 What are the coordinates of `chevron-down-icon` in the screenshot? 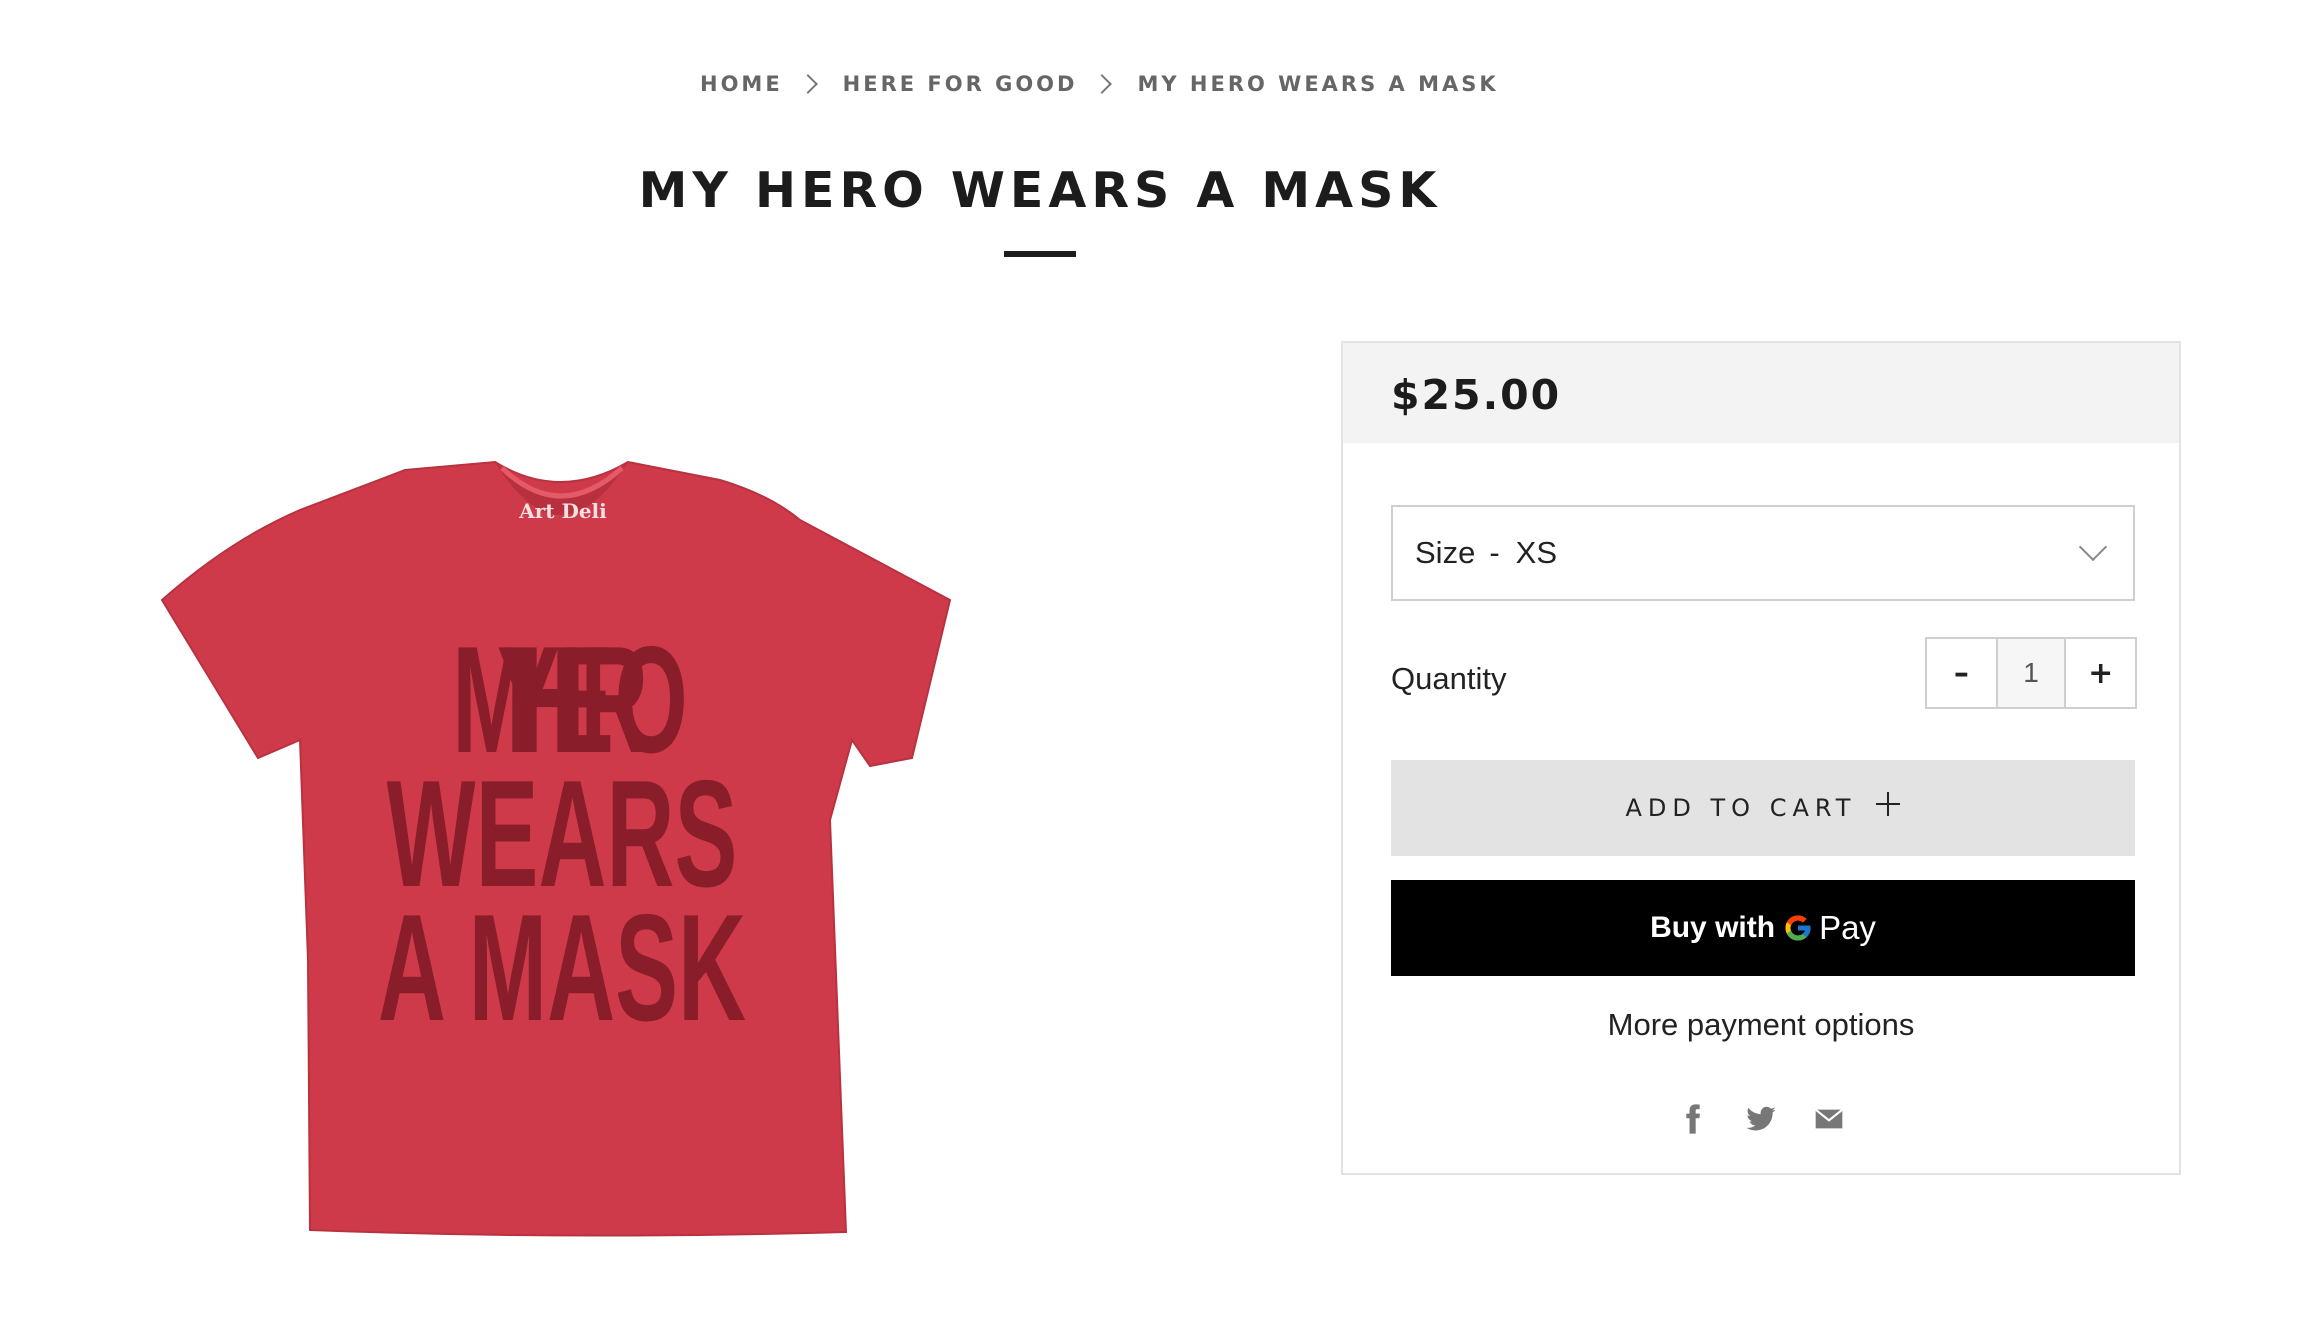 It's located at (2093, 547).